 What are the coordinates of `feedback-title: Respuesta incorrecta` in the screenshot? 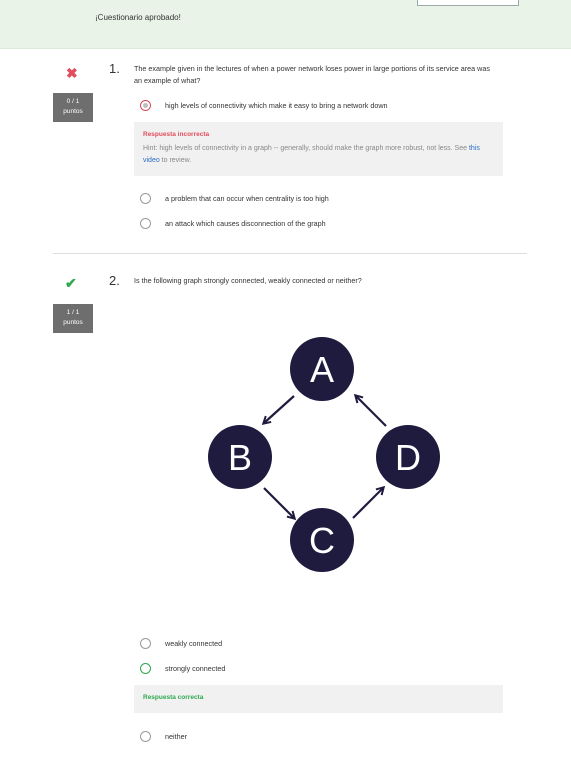 It's located at (176, 134).